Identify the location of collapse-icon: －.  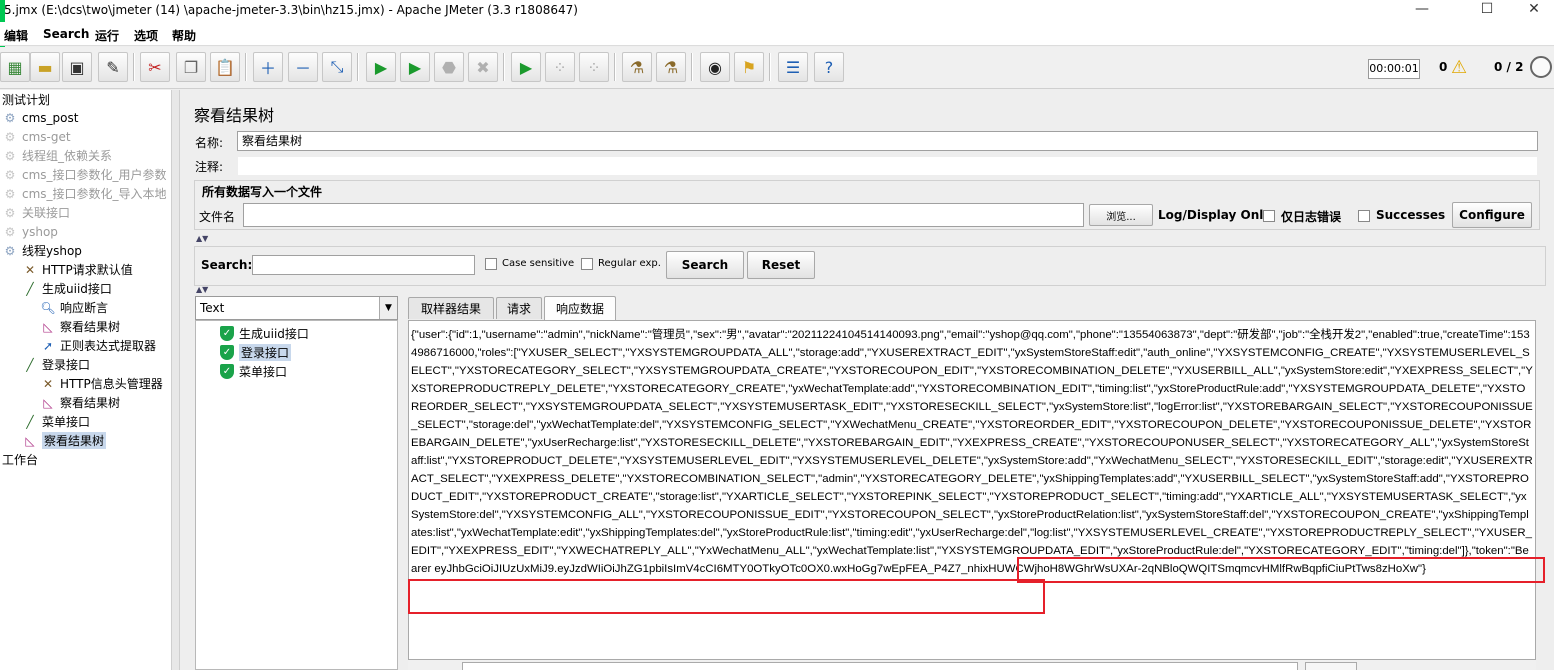
(303, 67).